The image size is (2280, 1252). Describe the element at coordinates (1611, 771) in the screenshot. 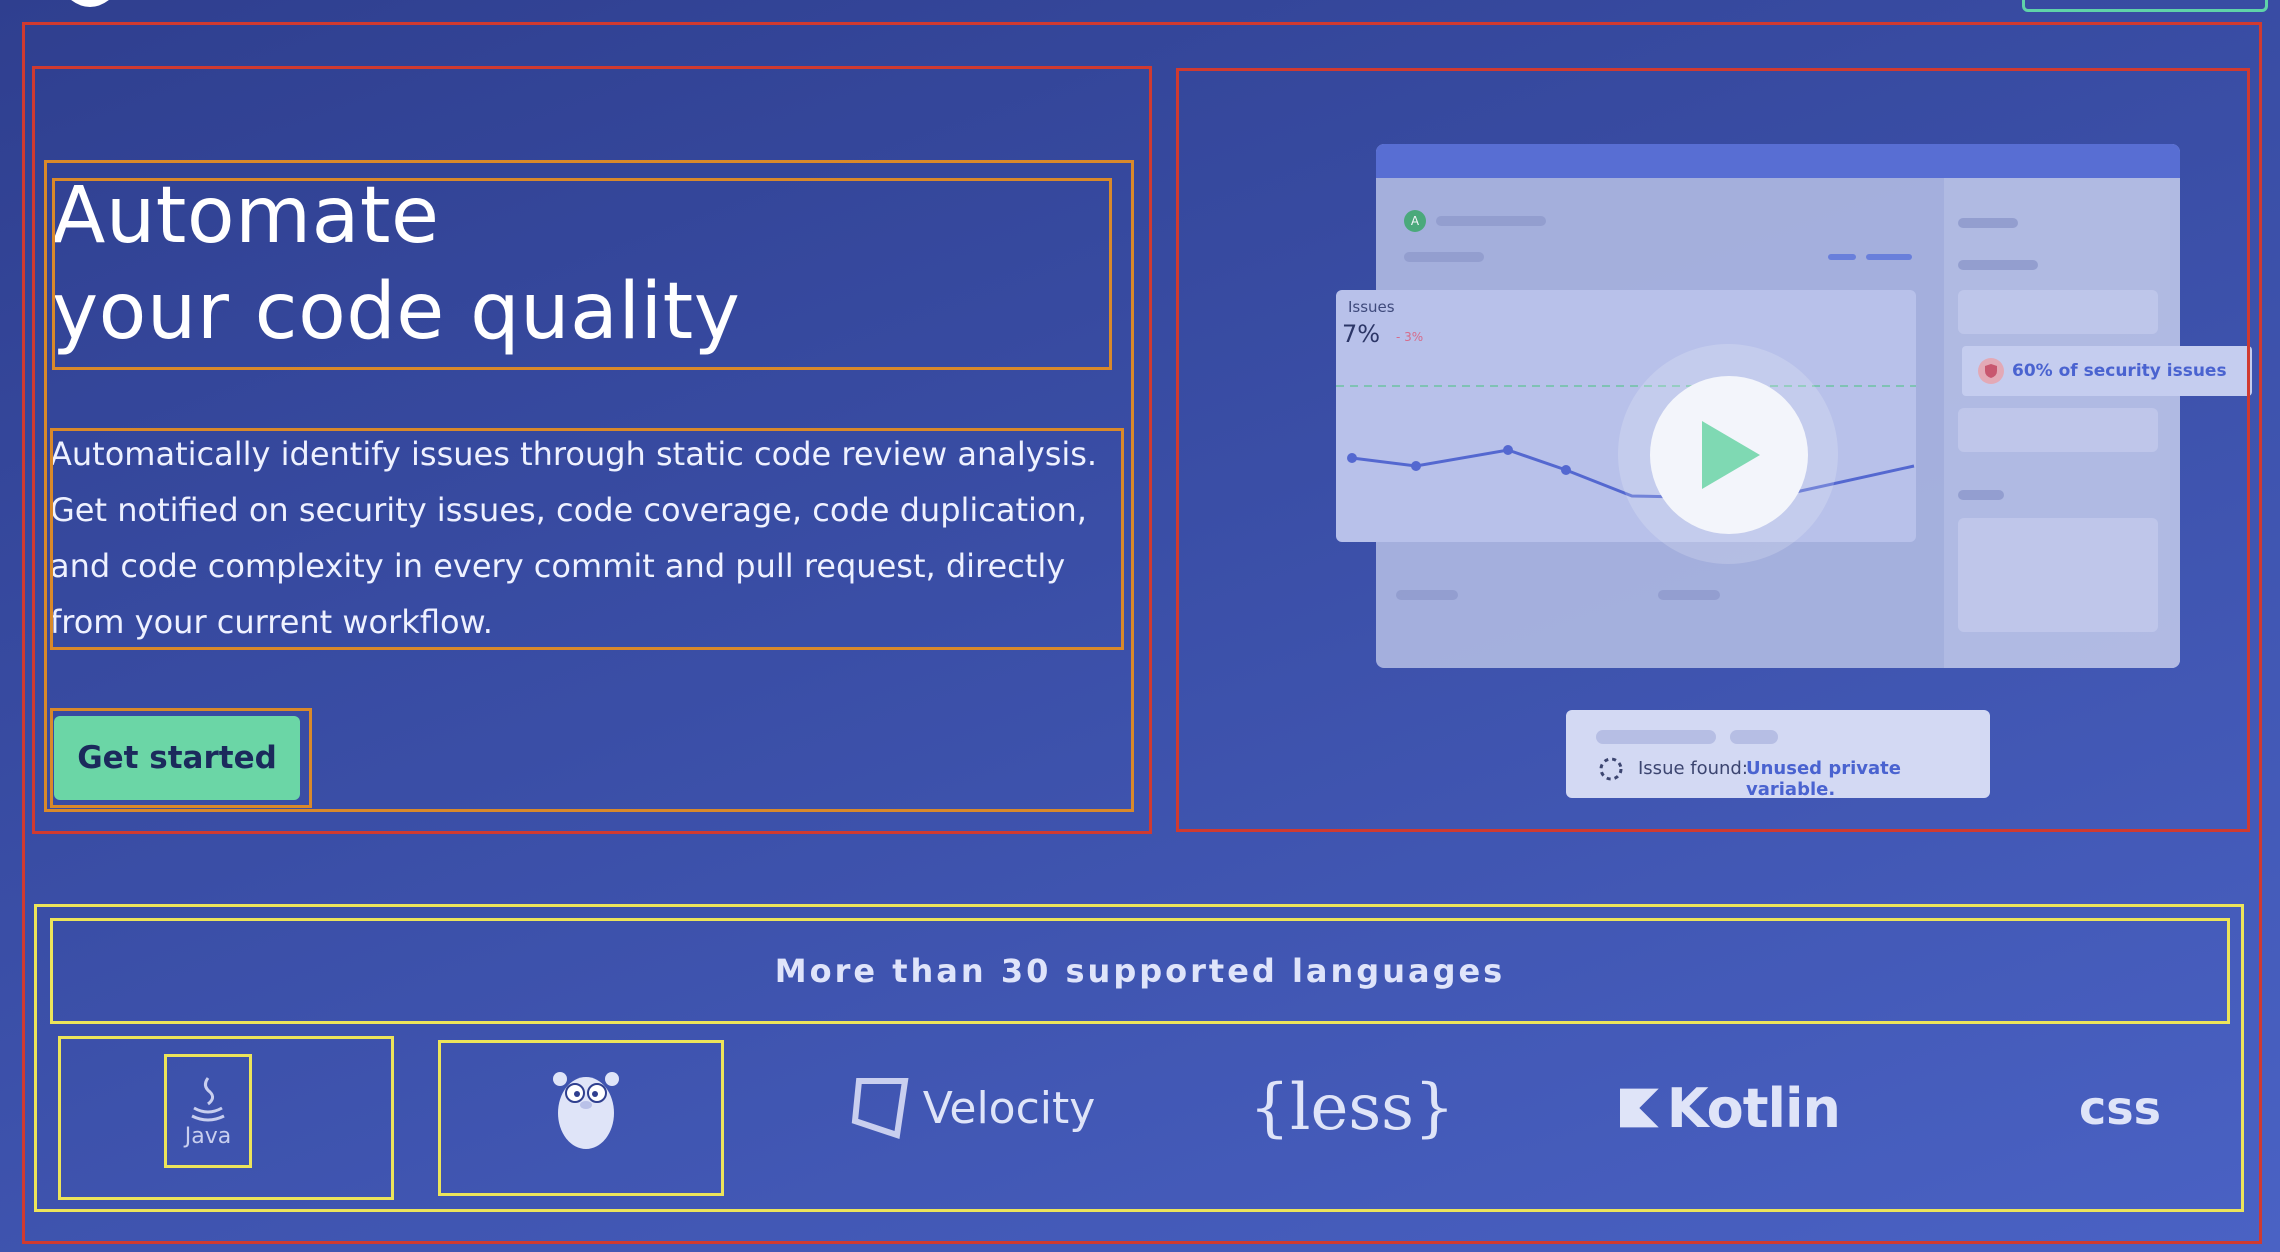

I see `spinner-icon` at that location.